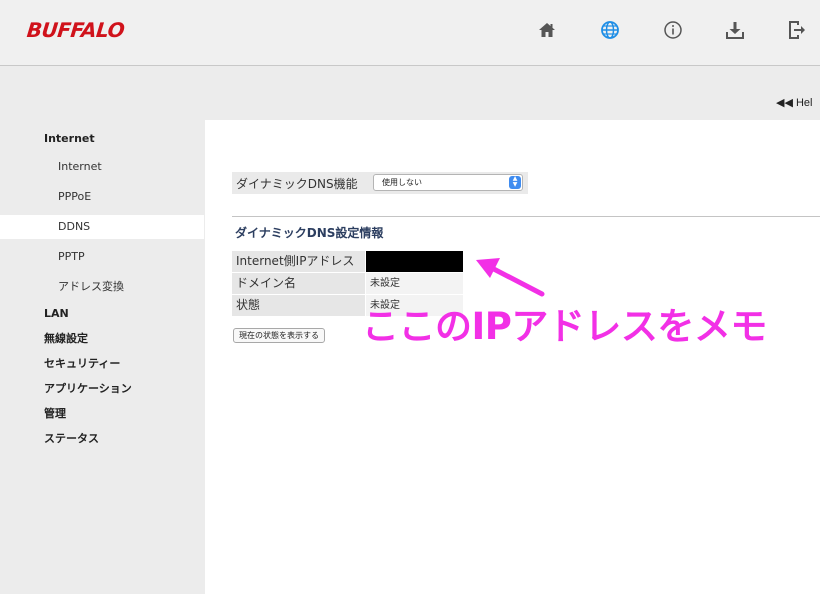 This screenshot has height=594, width=820. Describe the element at coordinates (298, 283) in the screenshot. I see `domain-name-label: ドメイン名` at that location.